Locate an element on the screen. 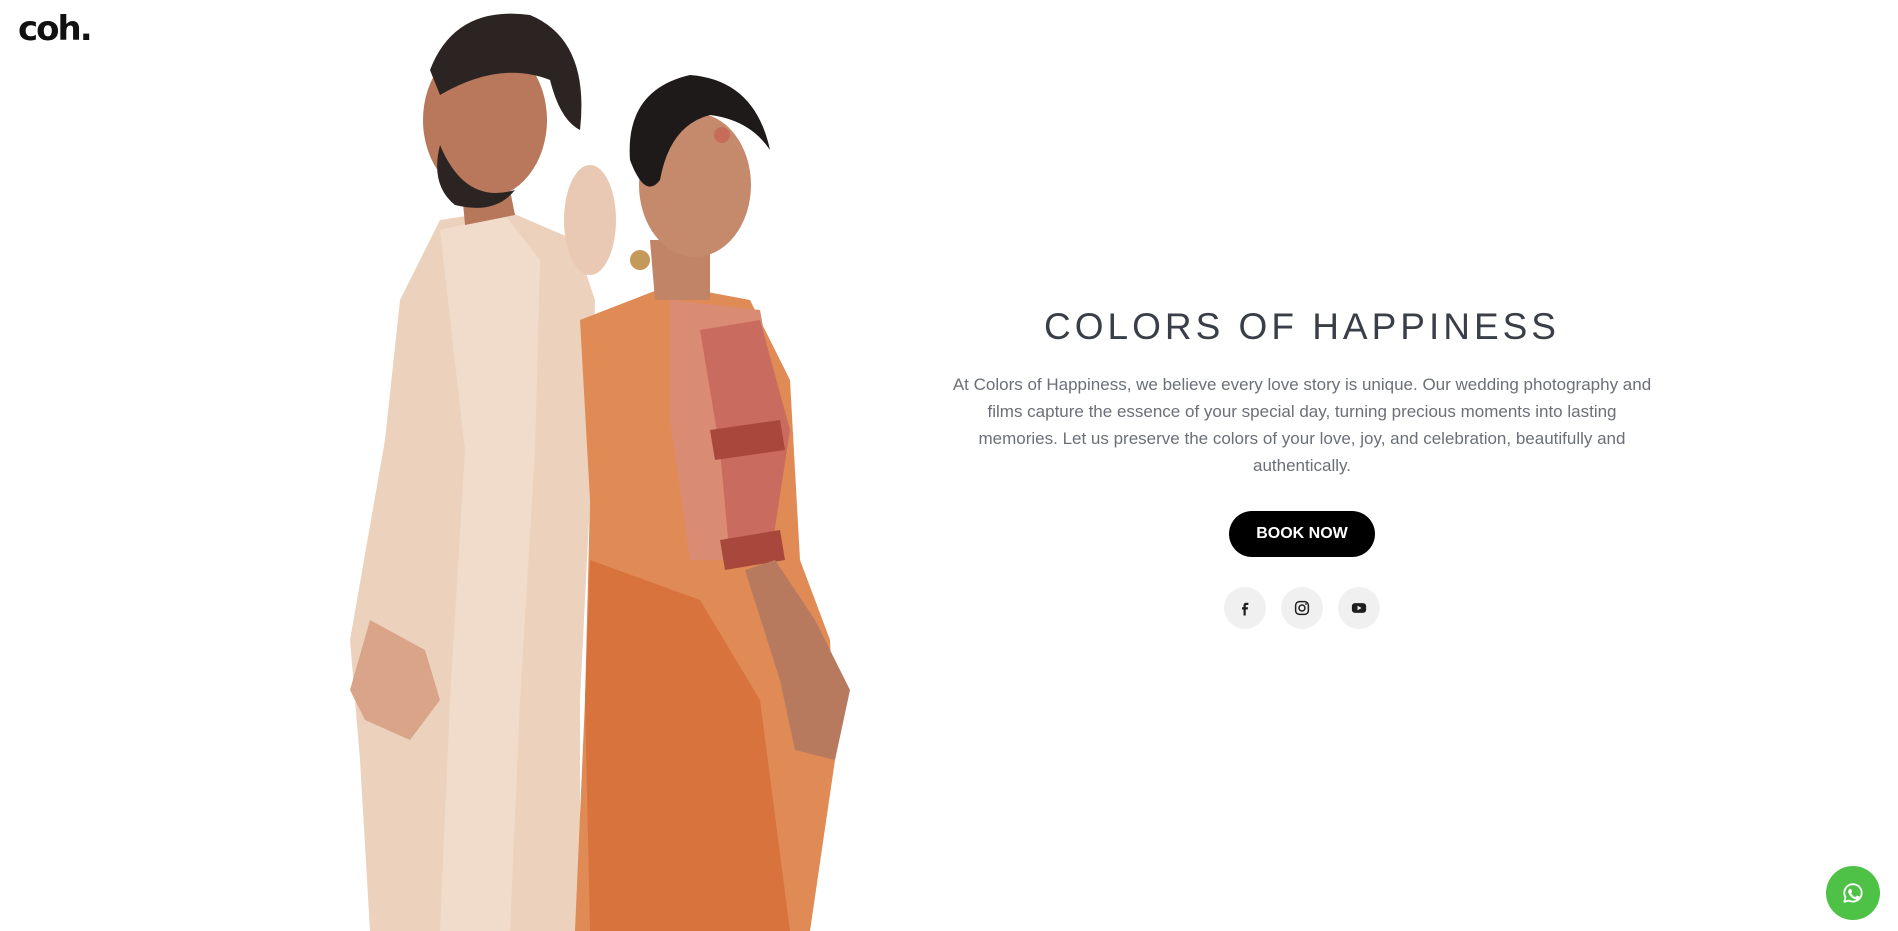 The width and height of the screenshot is (1898, 931). whatsapp-chat-button is located at coordinates (1853, 893).